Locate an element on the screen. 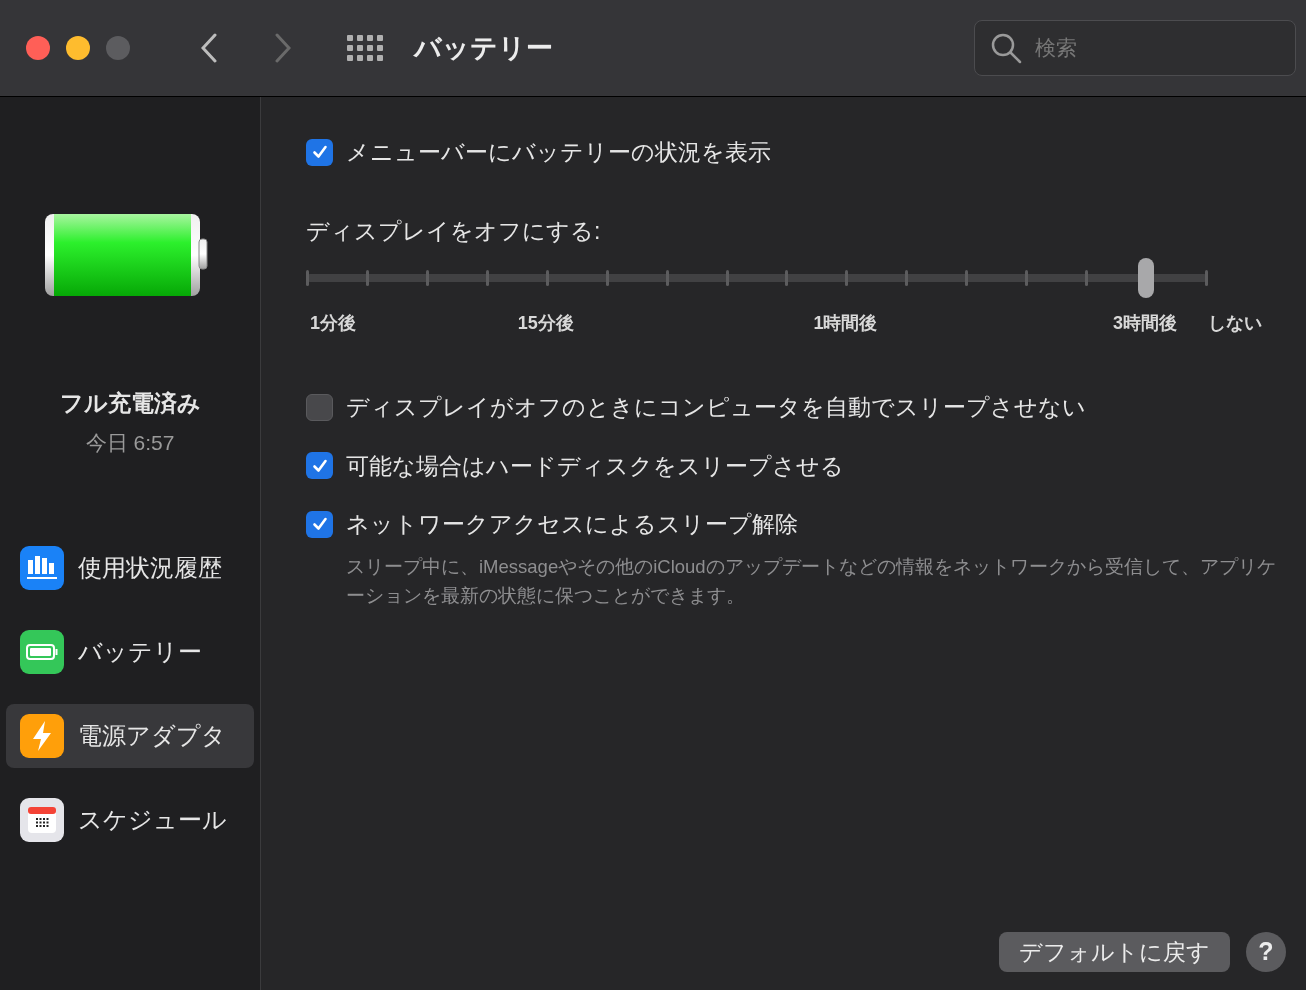 The height and width of the screenshot is (990, 1306). lightning-bolt-icon is located at coordinates (42, 736).